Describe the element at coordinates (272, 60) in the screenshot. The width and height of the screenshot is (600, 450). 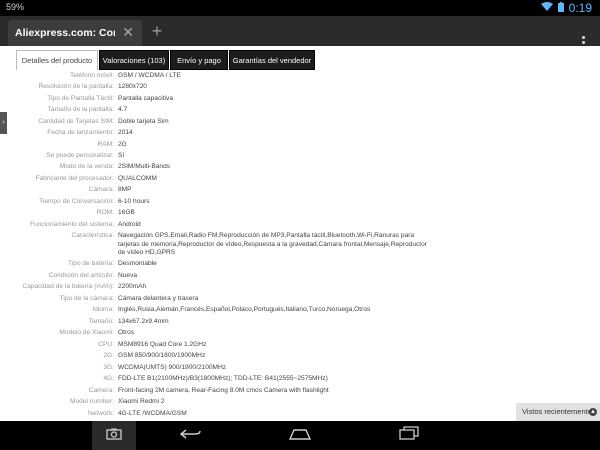
I see `tab-seller-guarantees: Garantías del vendedor` at that location.